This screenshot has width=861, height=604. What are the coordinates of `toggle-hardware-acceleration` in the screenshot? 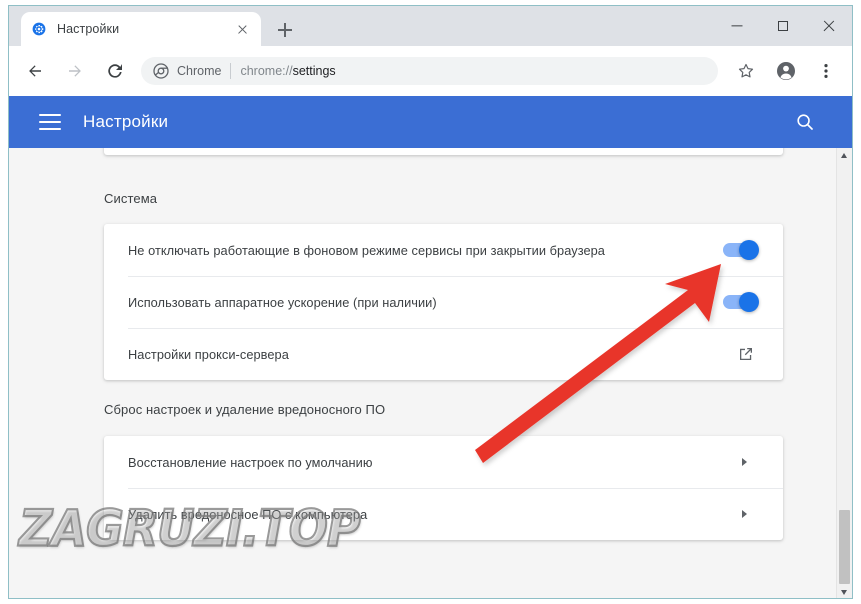 It's located at (741, 302).